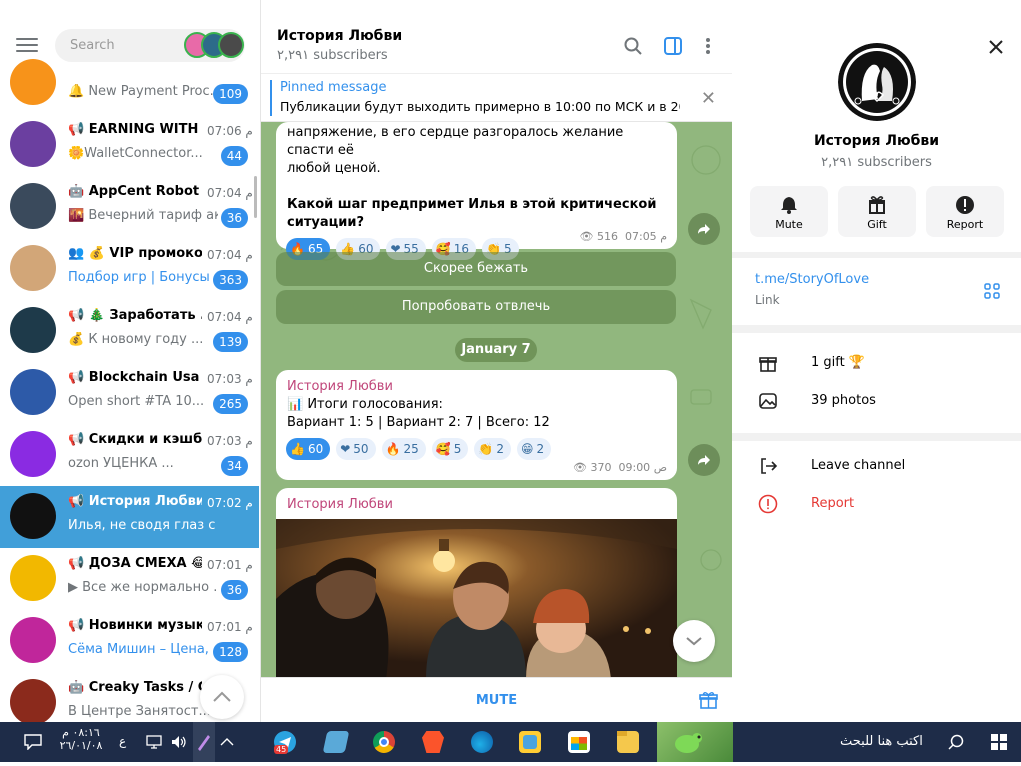 The height and width of the screenshot is (766, 1021). I want to click on chat-time: 07:04 م, so click(230, 317).